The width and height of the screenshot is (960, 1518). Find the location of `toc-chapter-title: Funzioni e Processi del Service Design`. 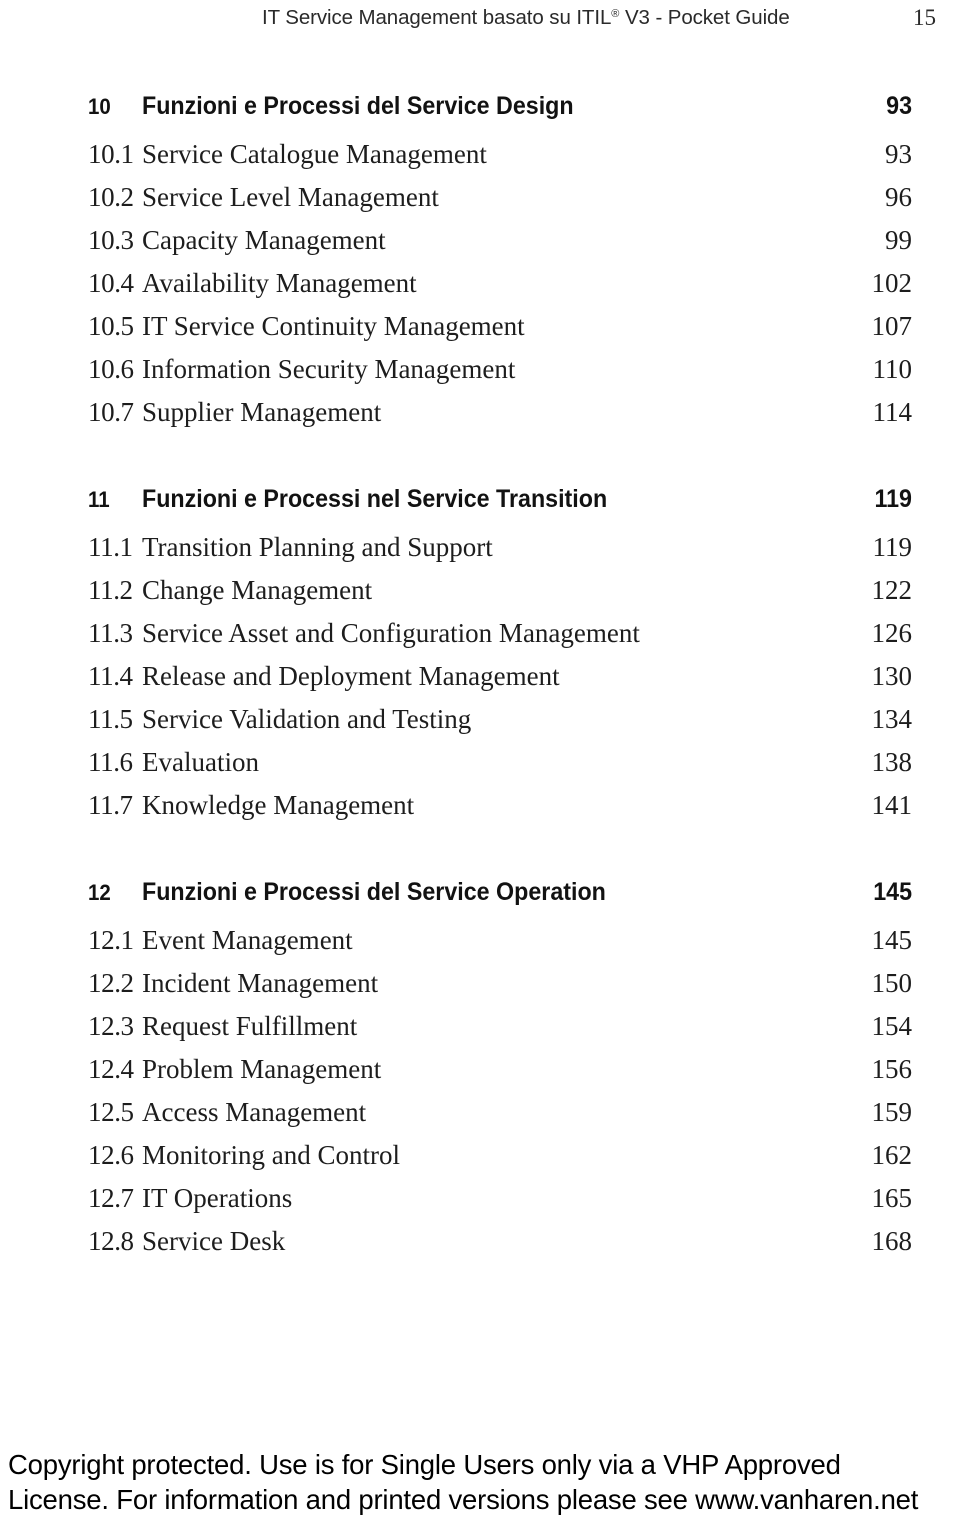

toc-chapter-title: Funzioni e Processi del Service Design is located at coordinates (358, 106).